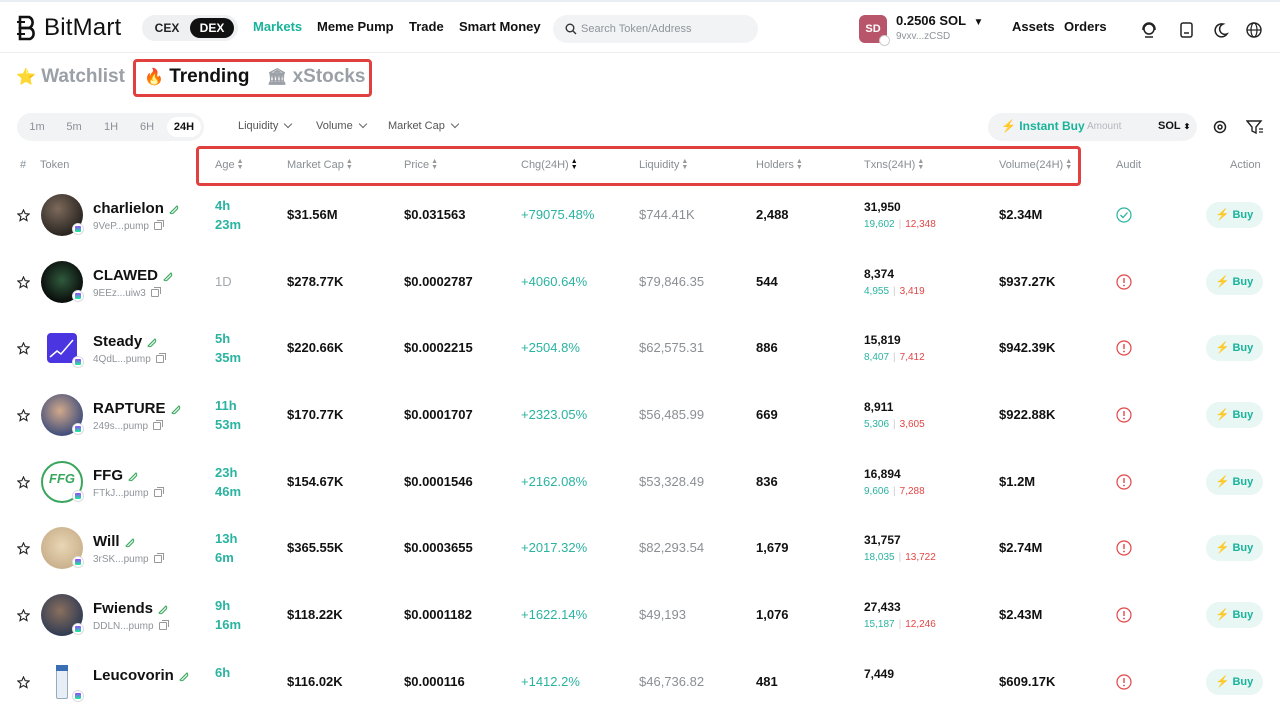 This screenshot has height=716, width=1280. What do you see at coordinates (277, 26) in the screenshot?
I see `nav-markets: Markets` at bounding box center [277, 26].